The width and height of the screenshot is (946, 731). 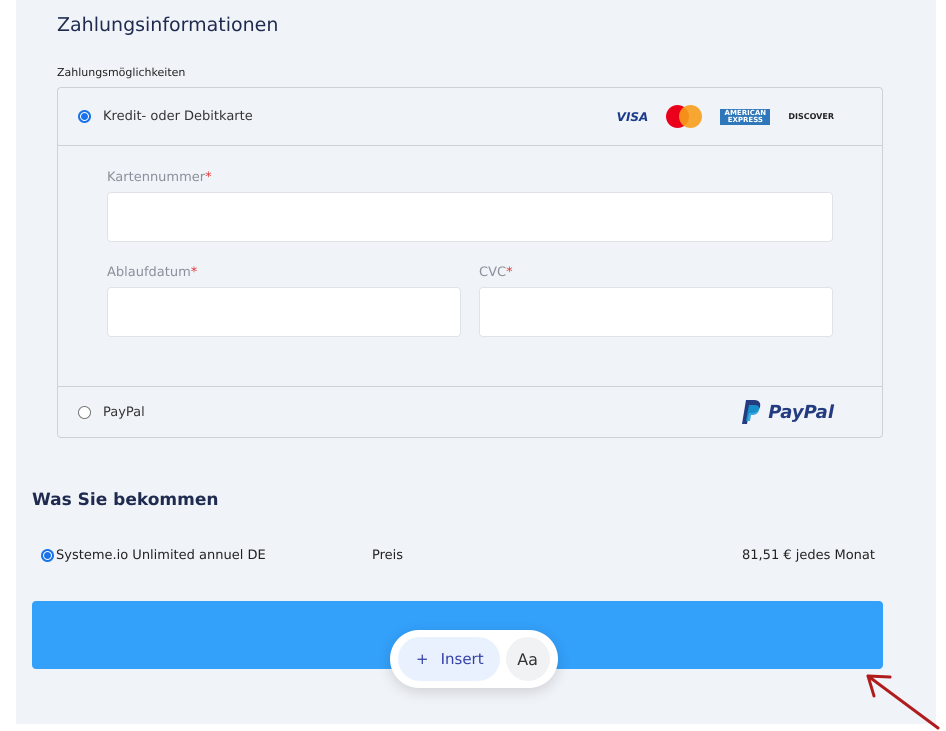 What do you see at coordinates (124, 412) in the screenshot?
I see `payment-method-label: PayPal` at bounding box center [124, 412].